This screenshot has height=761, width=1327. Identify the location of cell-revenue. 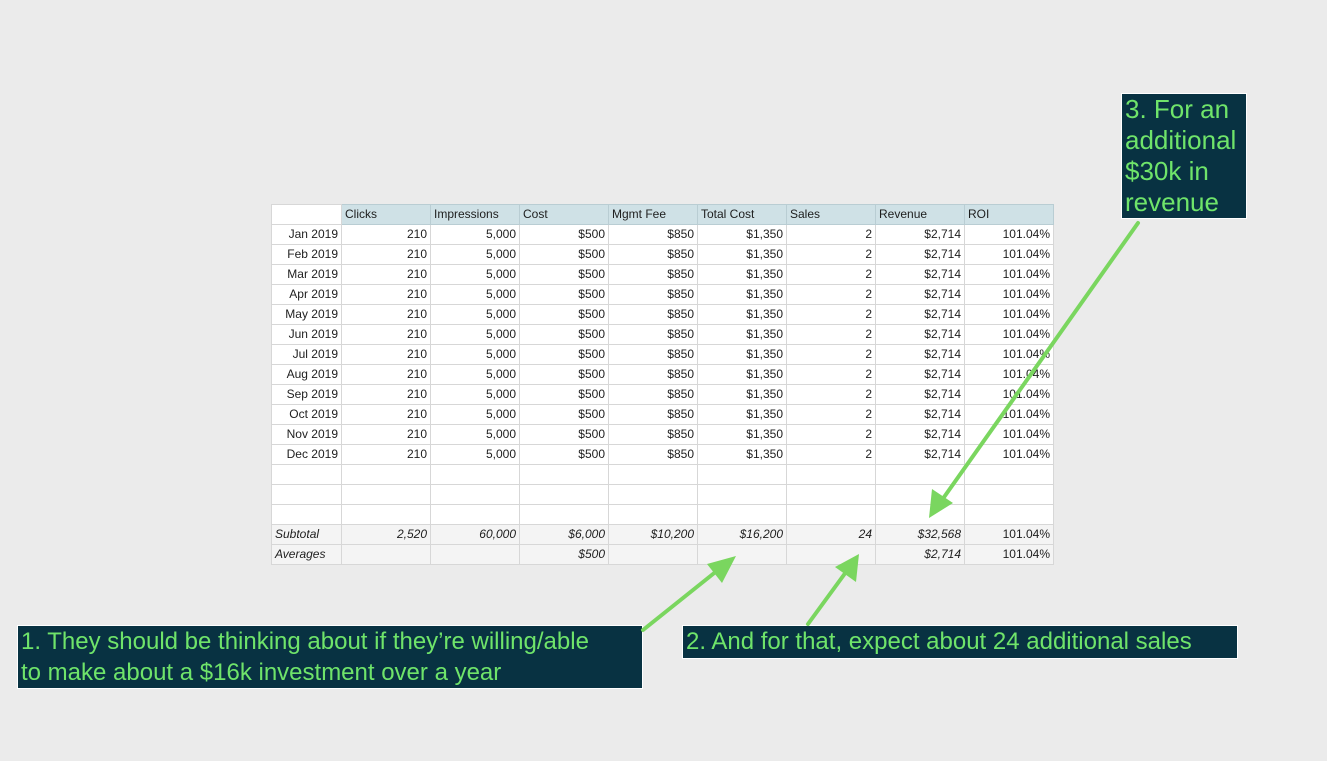
(920, 494).